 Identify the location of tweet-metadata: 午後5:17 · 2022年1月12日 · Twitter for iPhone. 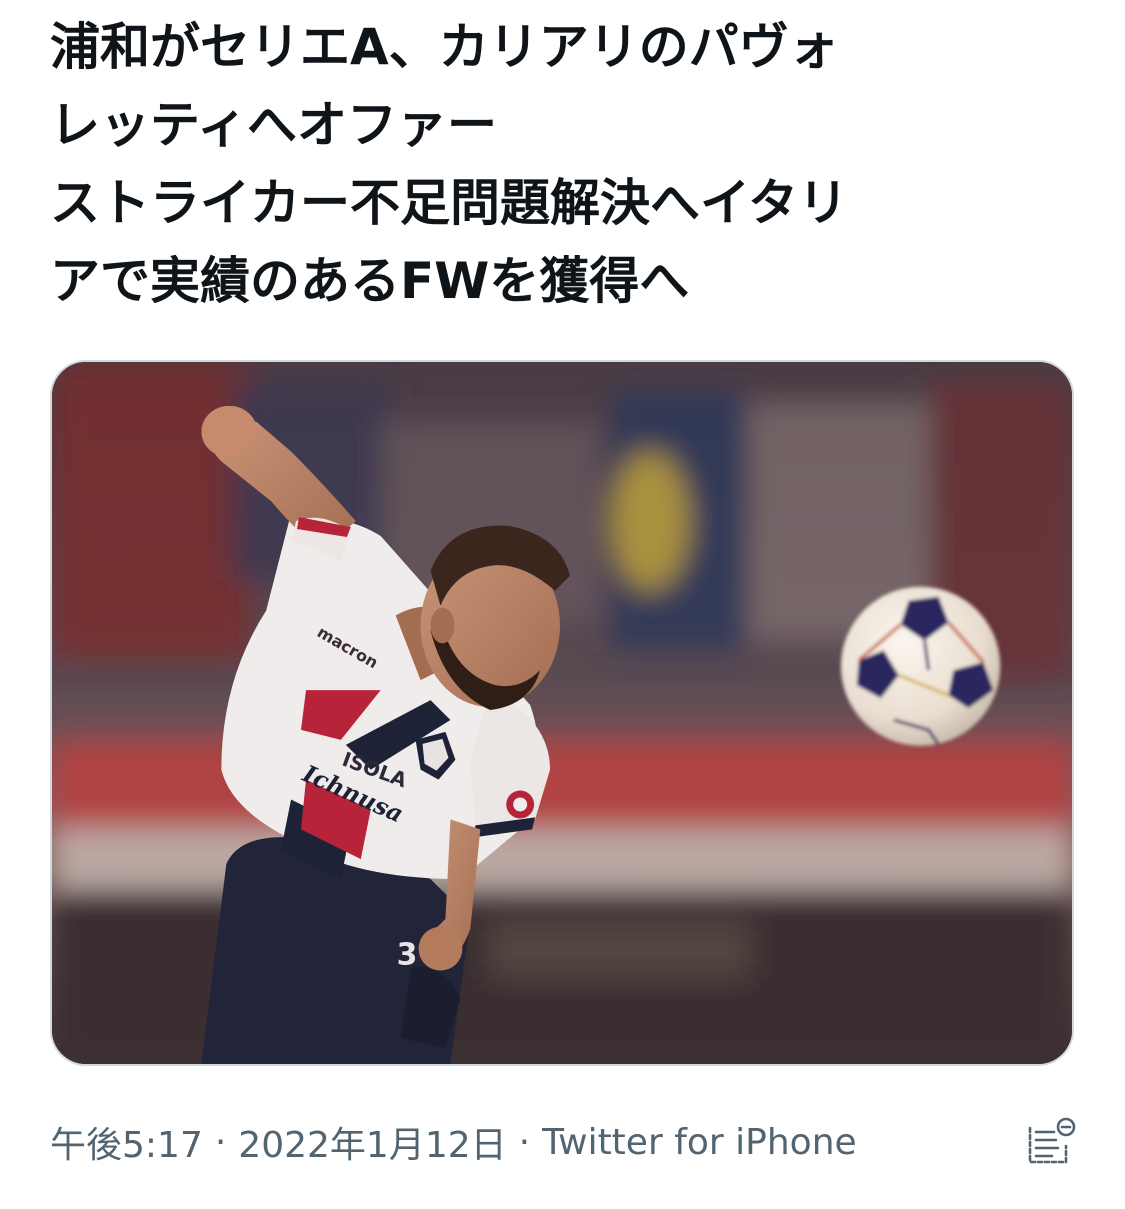
(453, 1142).